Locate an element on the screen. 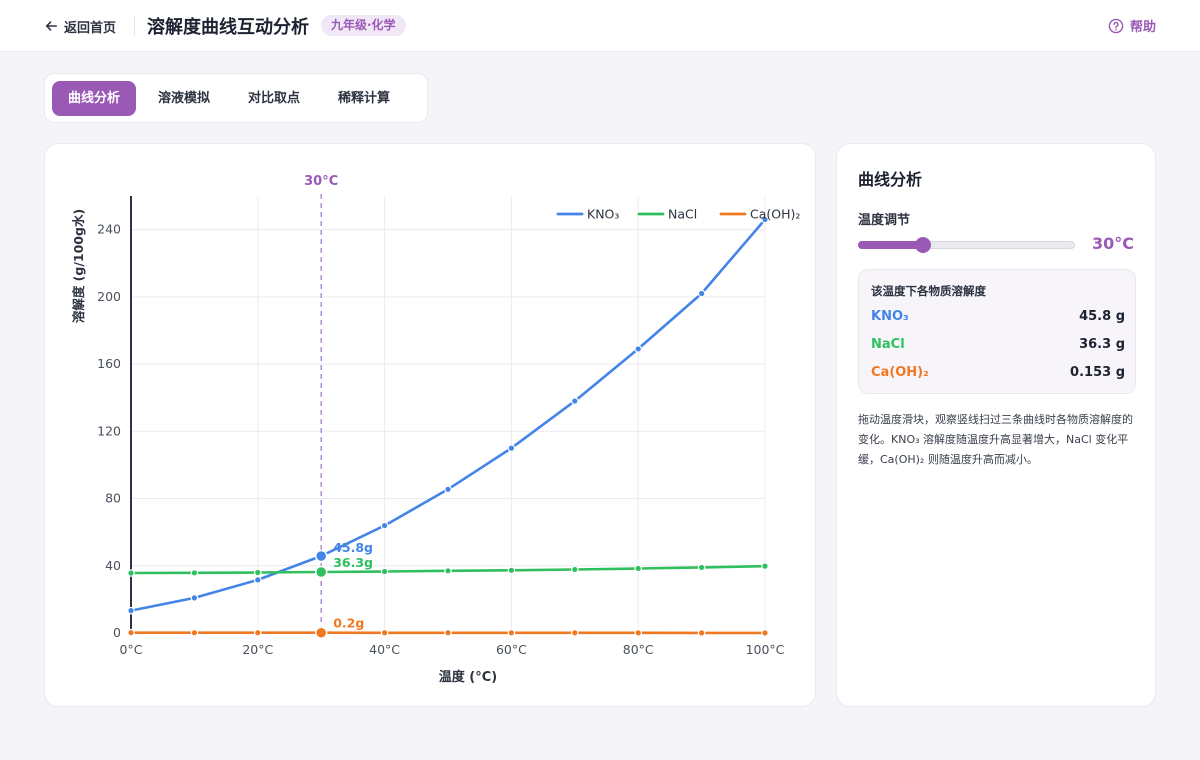  temperature-slider is located at coordinates (966, 245).